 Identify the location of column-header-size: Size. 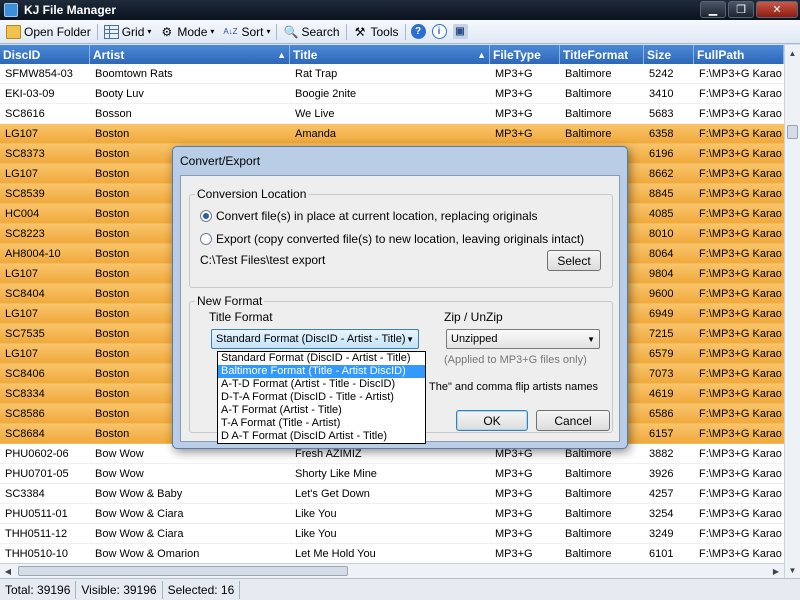
(669, 54).